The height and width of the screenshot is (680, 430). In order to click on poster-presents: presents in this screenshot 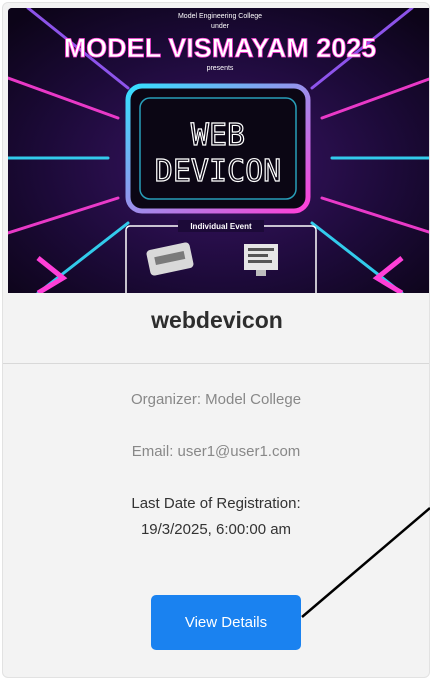, I will do `click(220, 68)`.